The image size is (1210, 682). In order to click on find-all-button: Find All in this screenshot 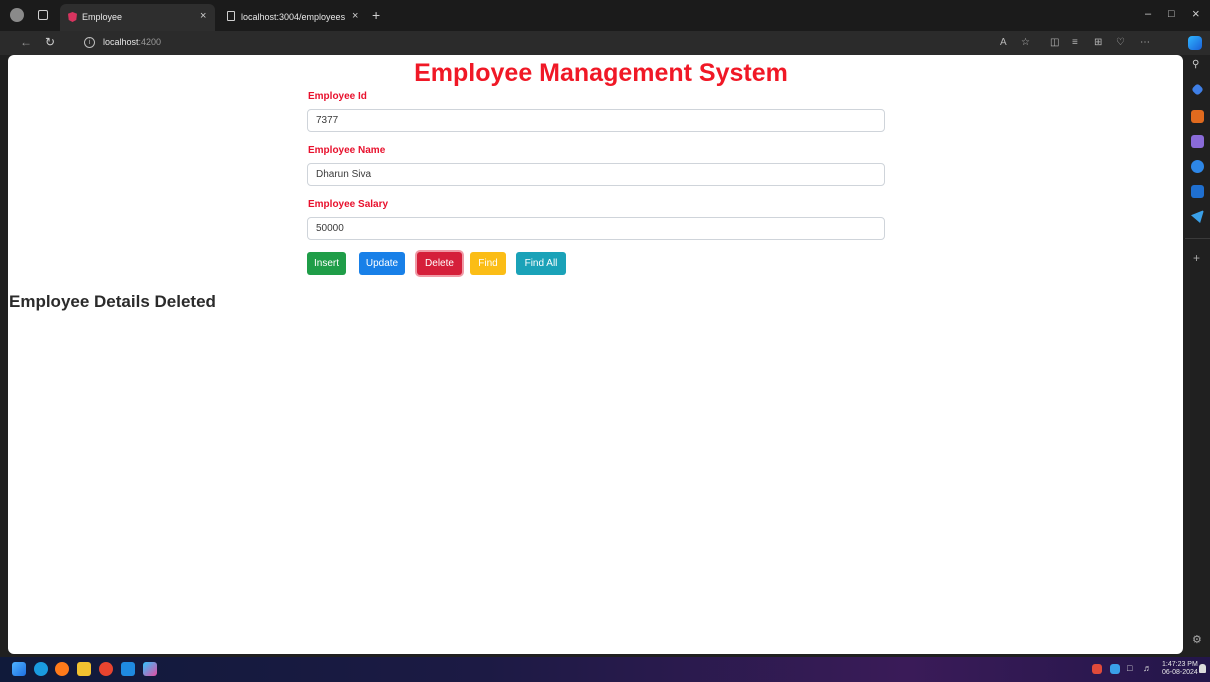, I will do `click(541, 263)`.